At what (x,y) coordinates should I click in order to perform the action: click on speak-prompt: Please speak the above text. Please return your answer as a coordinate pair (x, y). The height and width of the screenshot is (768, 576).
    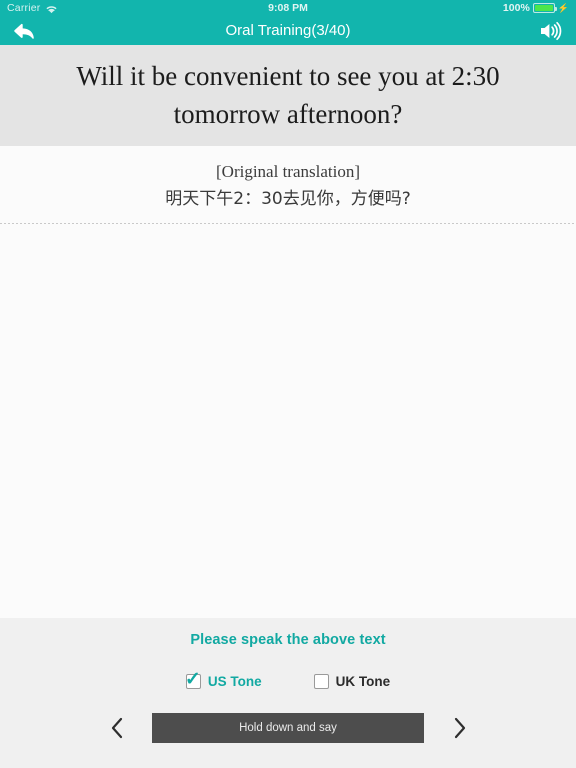
    Looking at the image, I should click on (288, 640).